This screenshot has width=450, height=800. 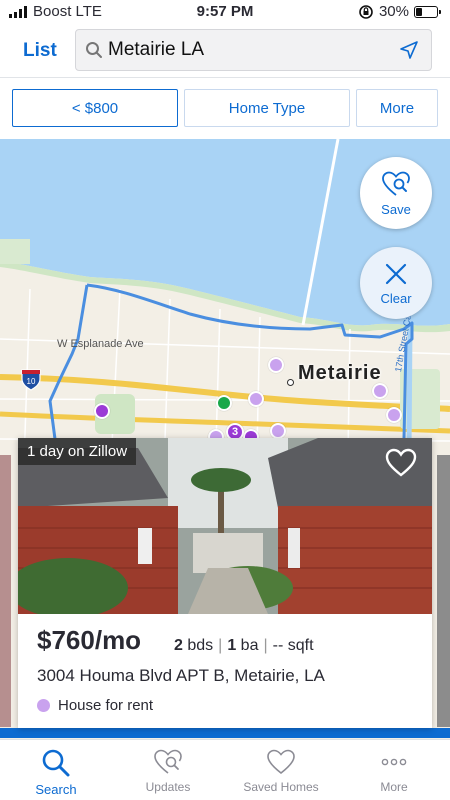 What do you see at coordinates (178, 645) in the screenshot?
I see `beds-count: 2` at bounding box center [178, 645].